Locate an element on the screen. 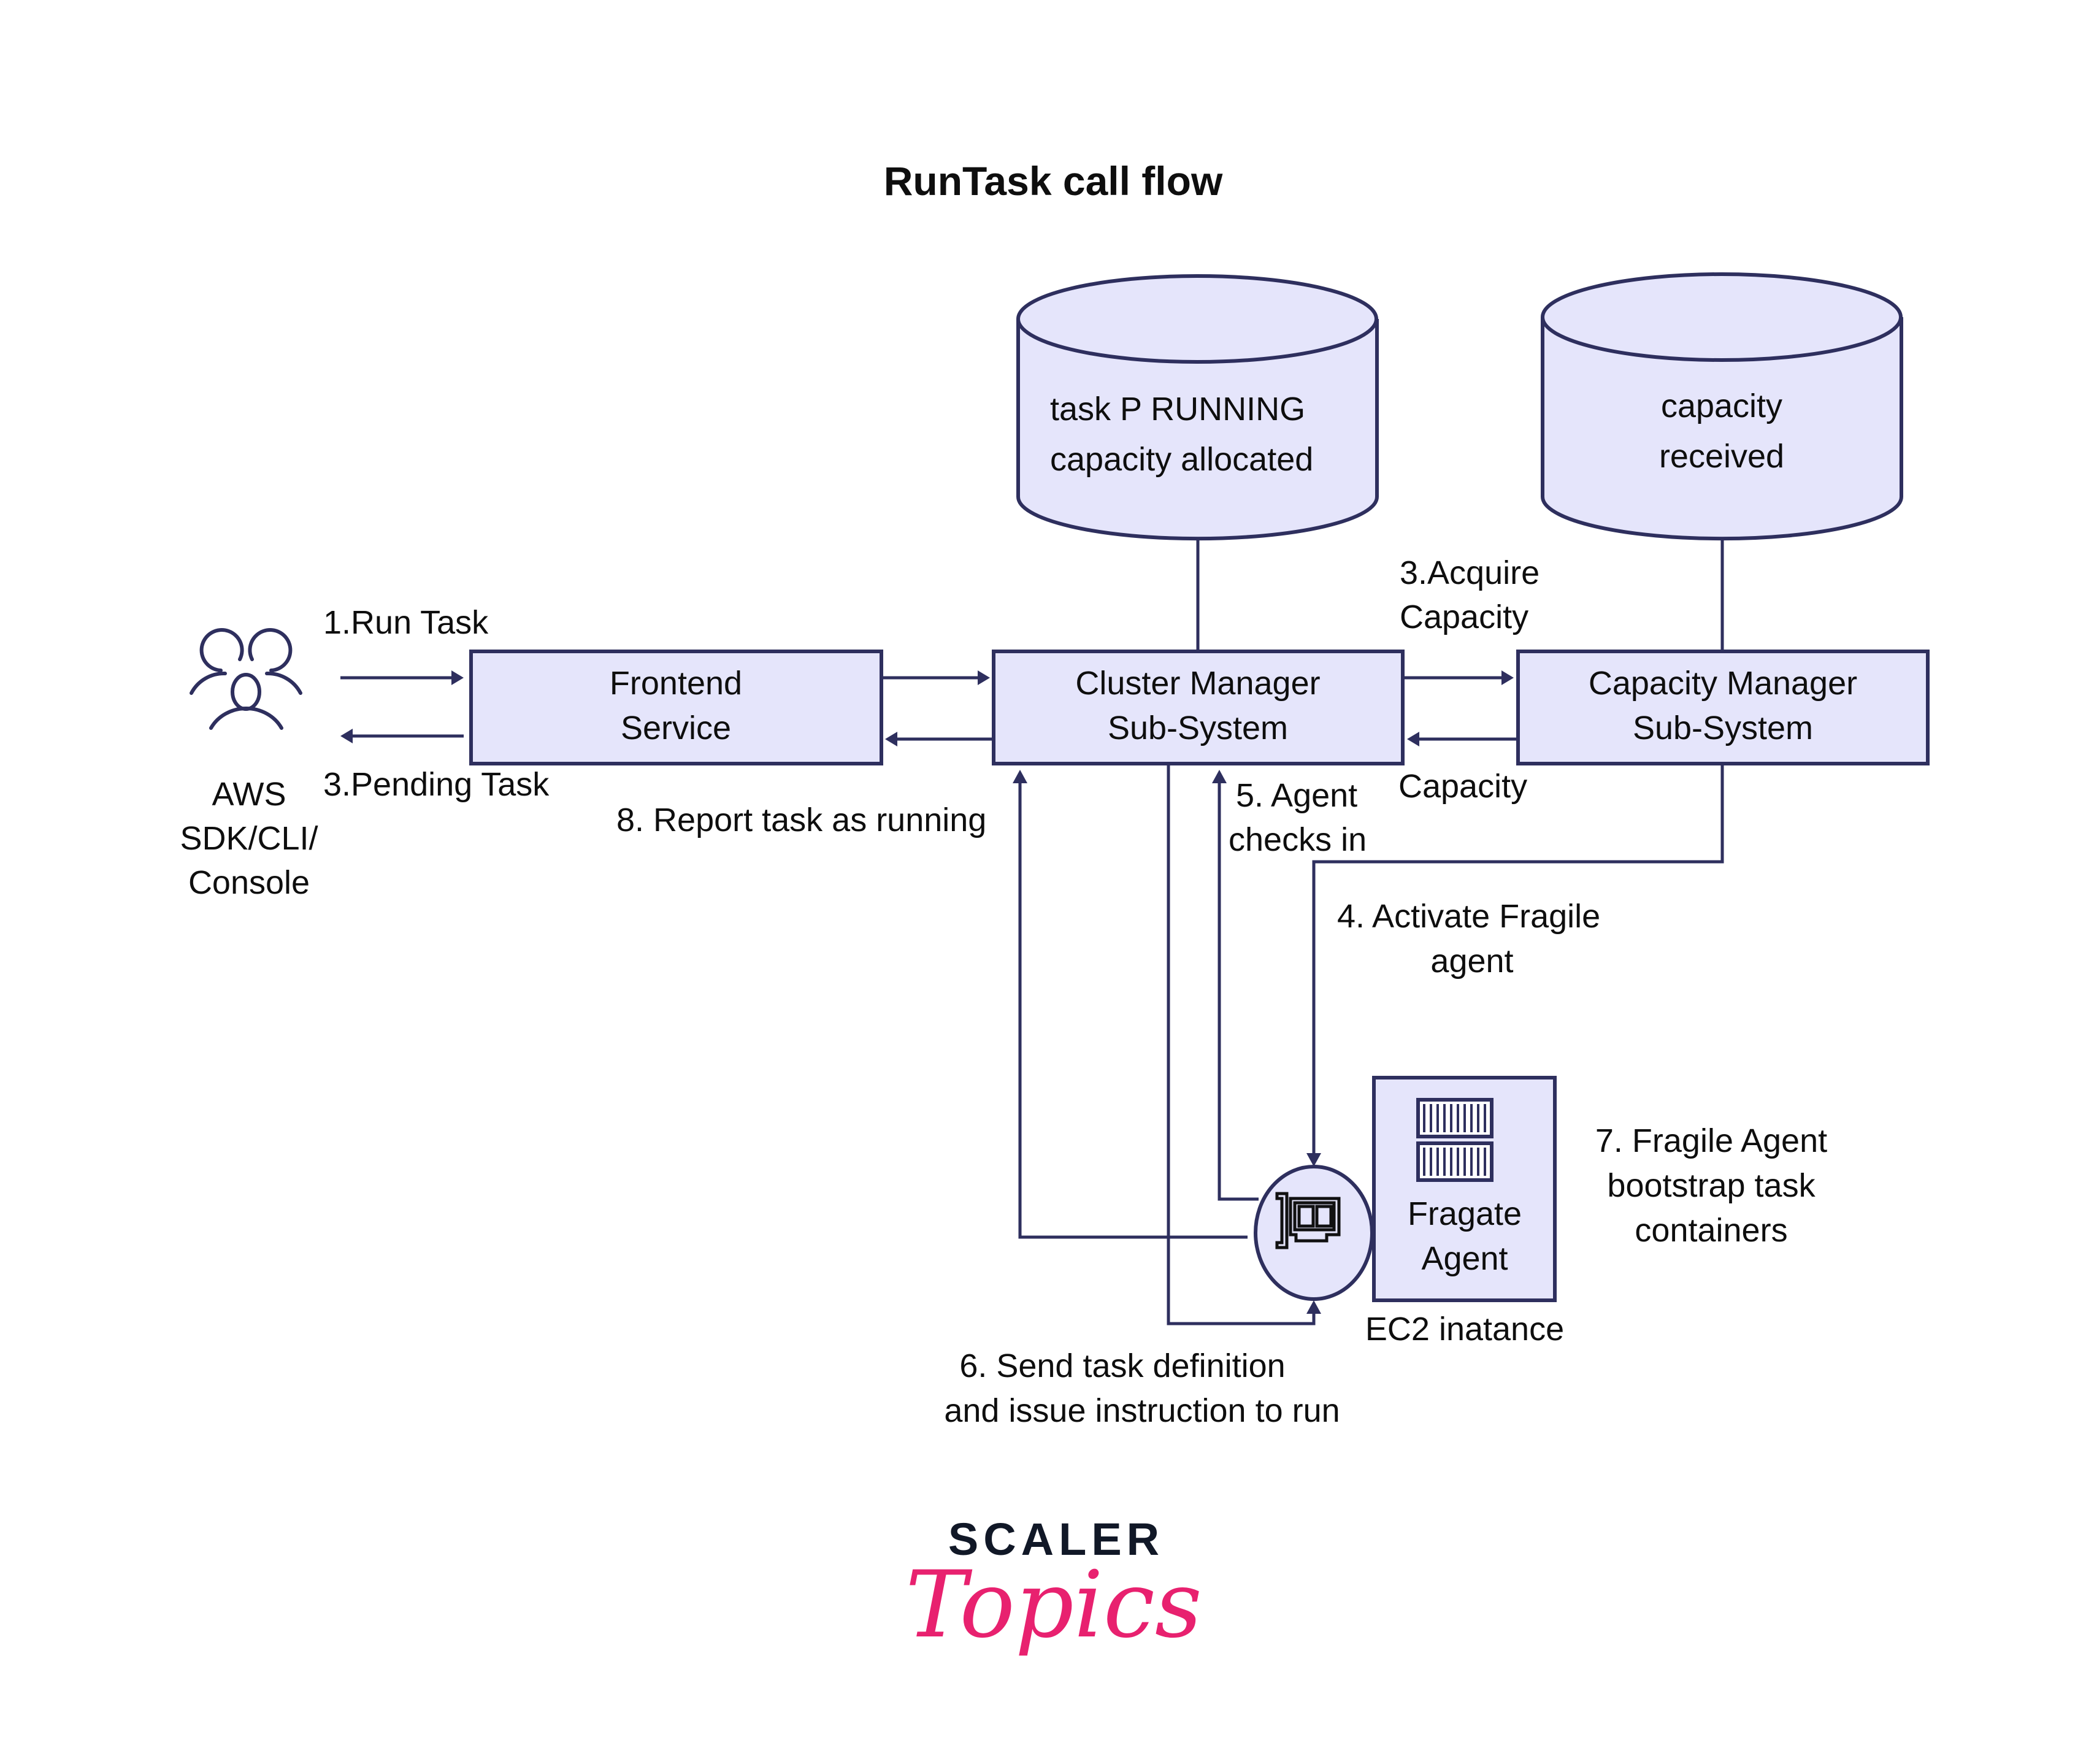  arrow-cluster-to-frontend is located at coordinates (940, 739).